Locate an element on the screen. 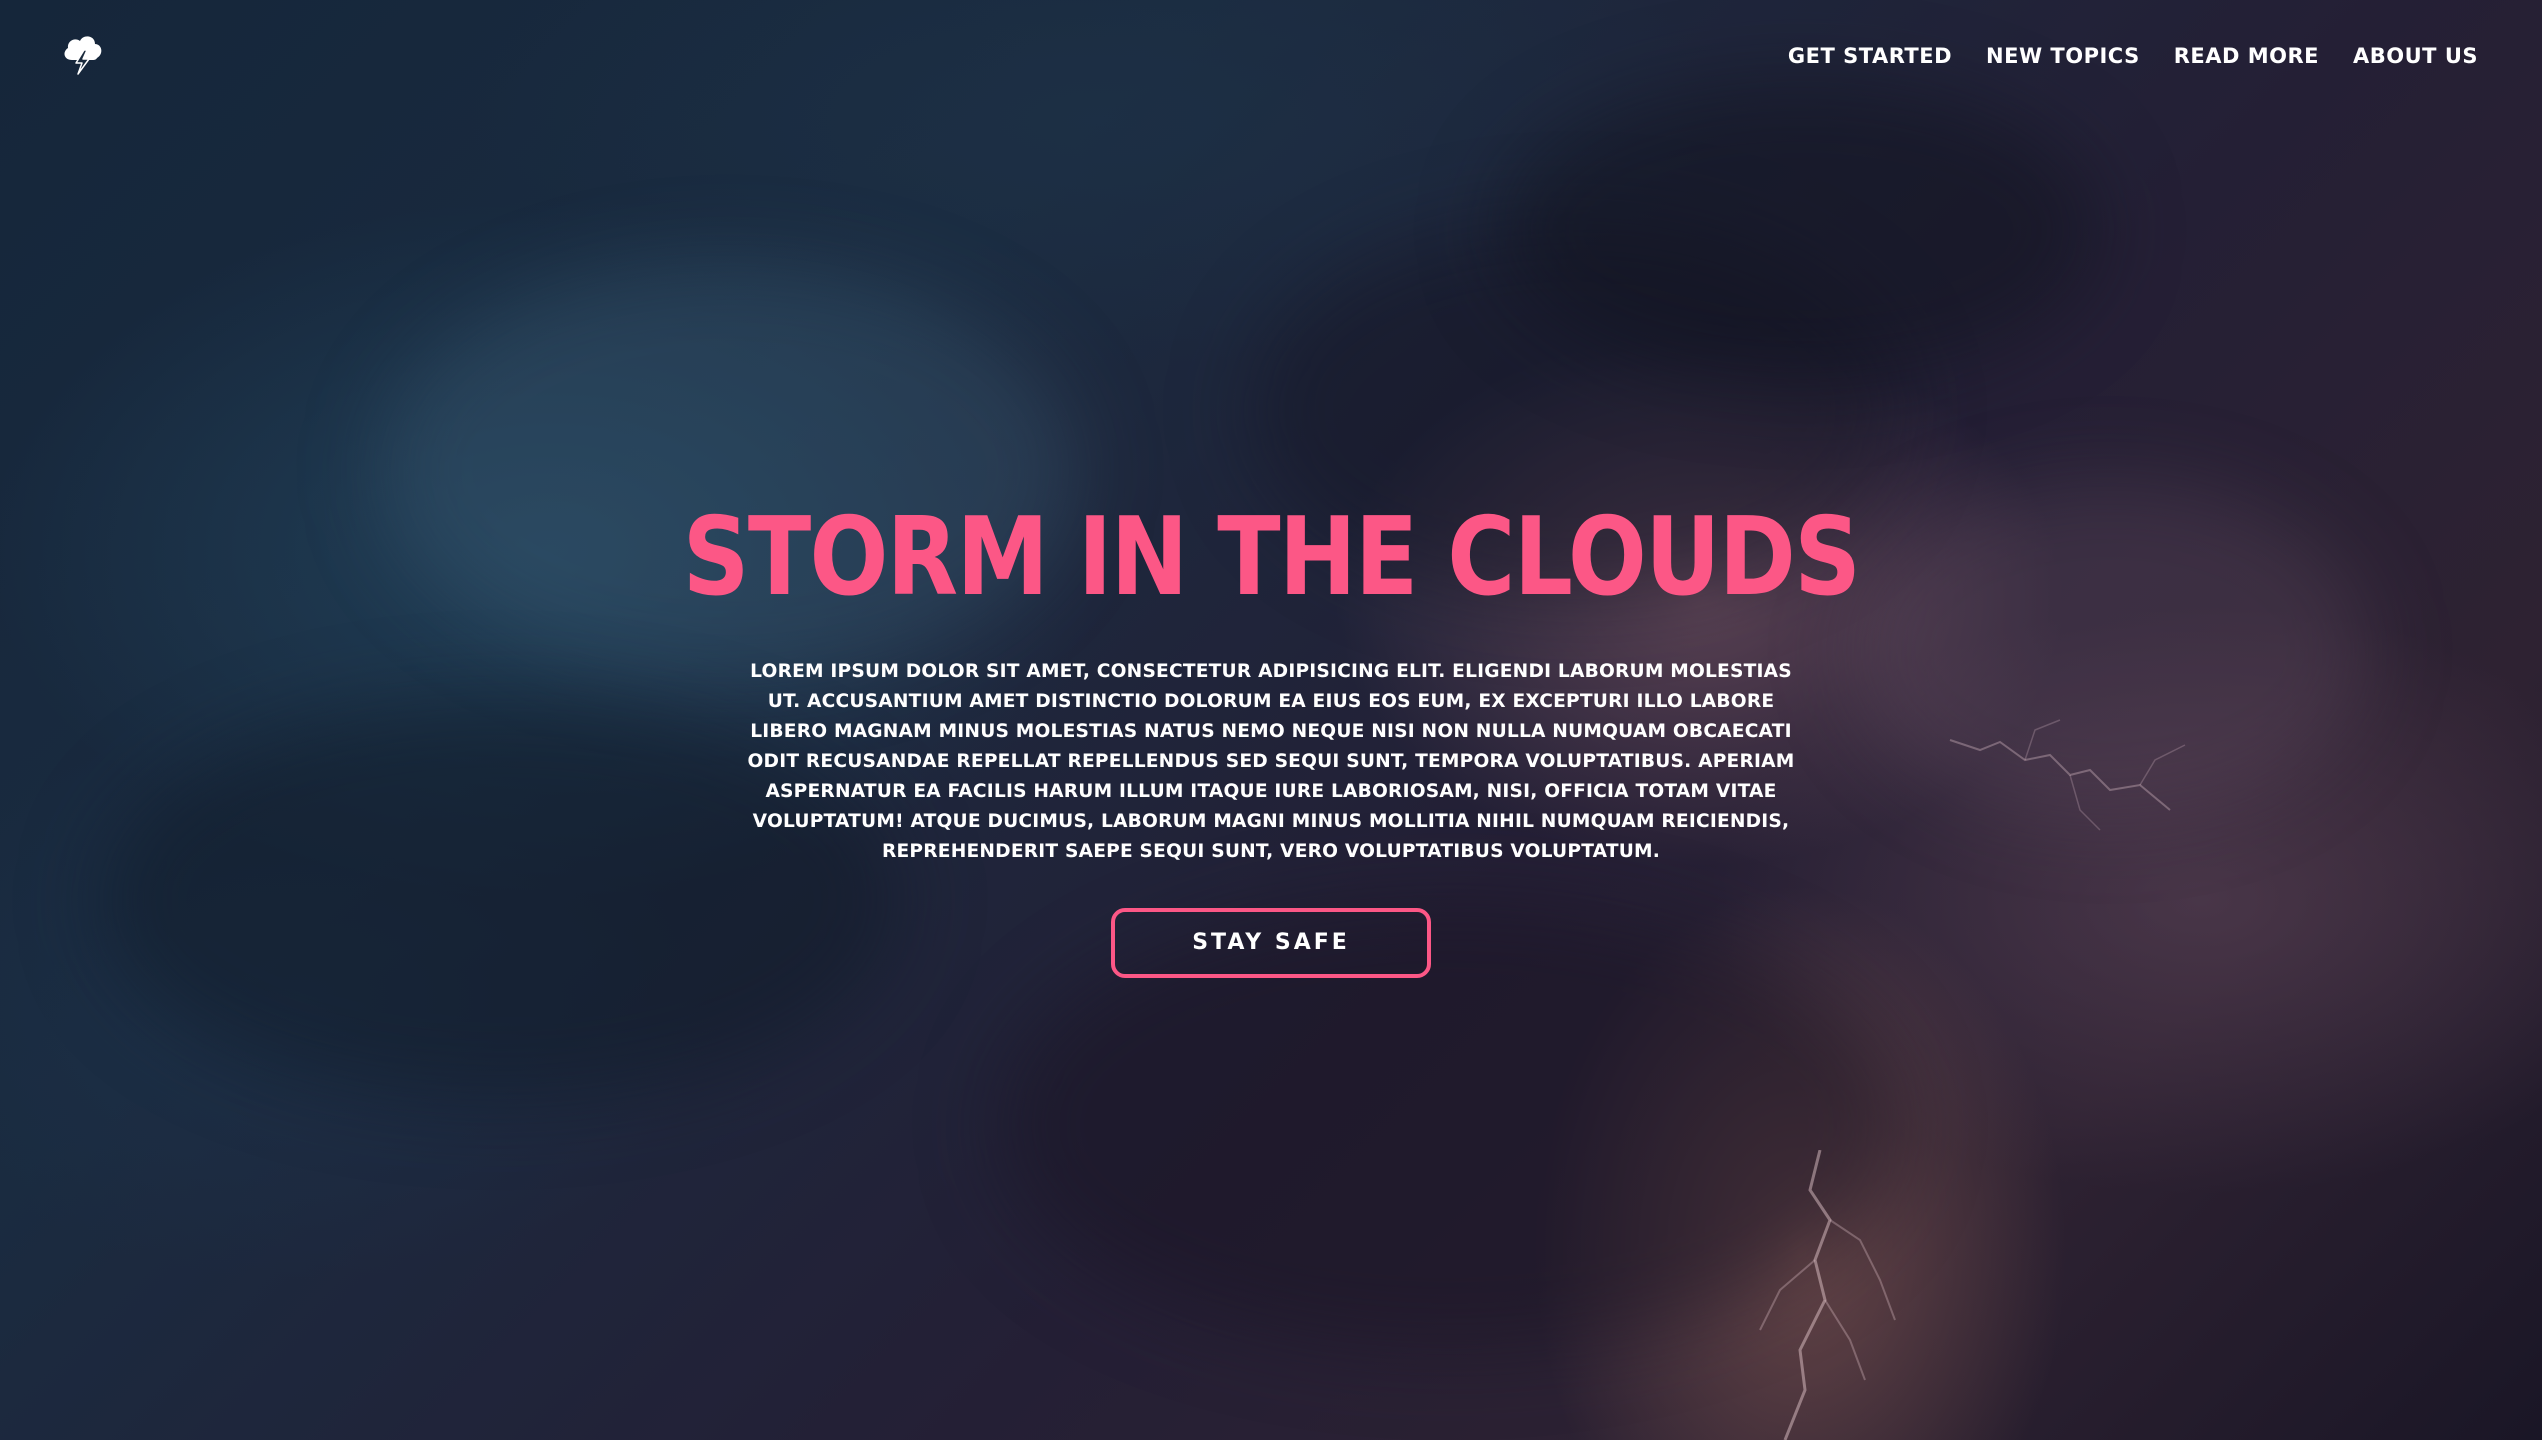  hero-title: STORM IN THE CLOUDS is located at coordinates (1271, 557).